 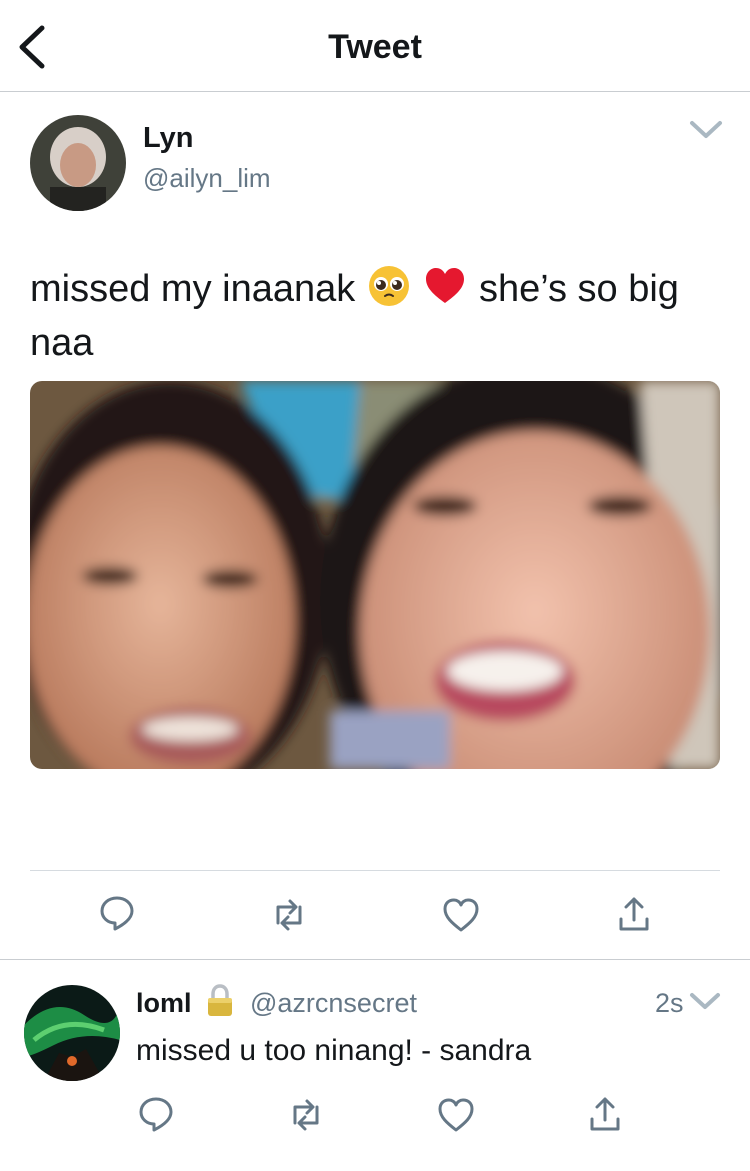 I want to click on page-title: Tweet, so click(x=375, y=47).